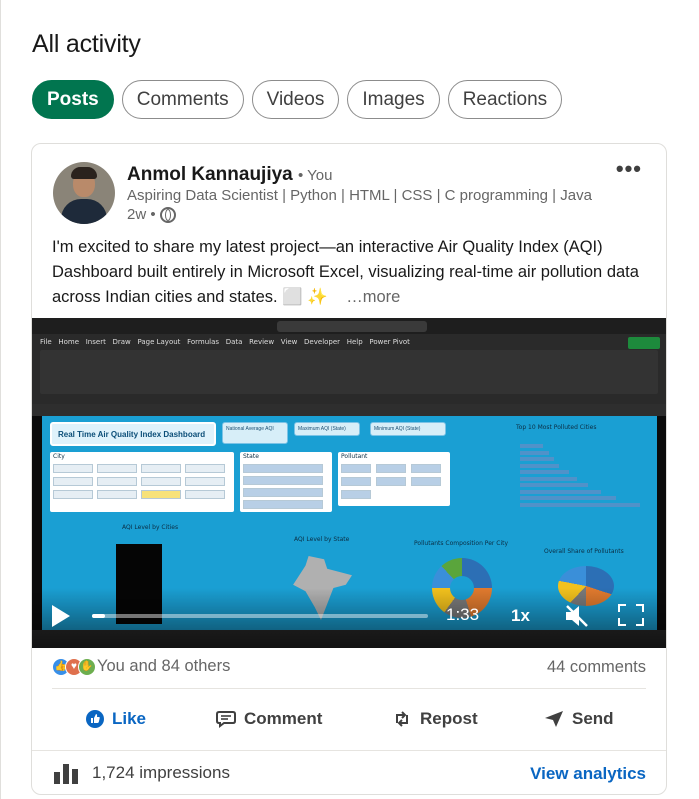 The image size is (699, 799). Describe the element at coordinates (554, 719) in the screenshot. I see `send-icon` at that location.